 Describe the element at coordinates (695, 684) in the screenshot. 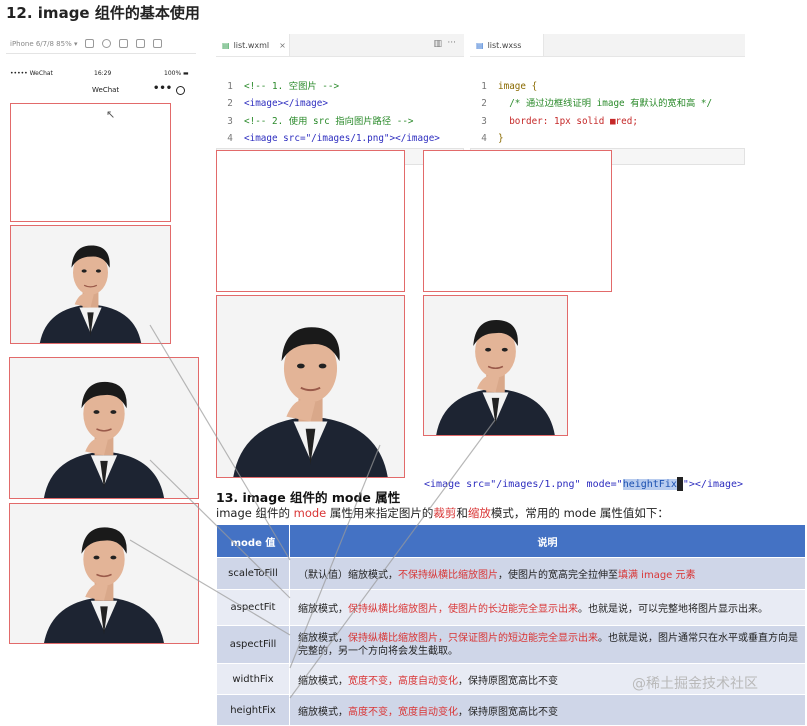

I see `watermark-text: @稀土掘金技术社区` at that location.